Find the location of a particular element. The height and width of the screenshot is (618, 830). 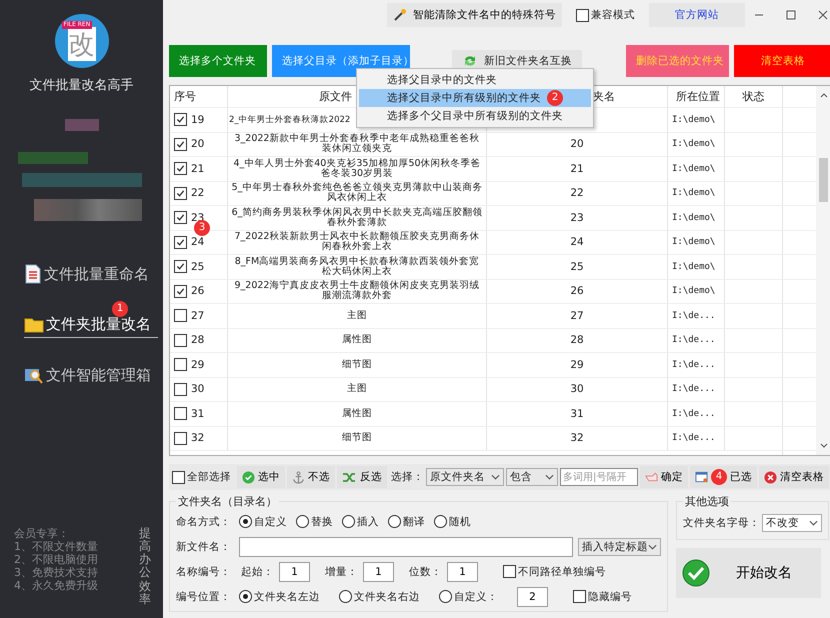

row-number: 21 is located at coordinates (197, 168).